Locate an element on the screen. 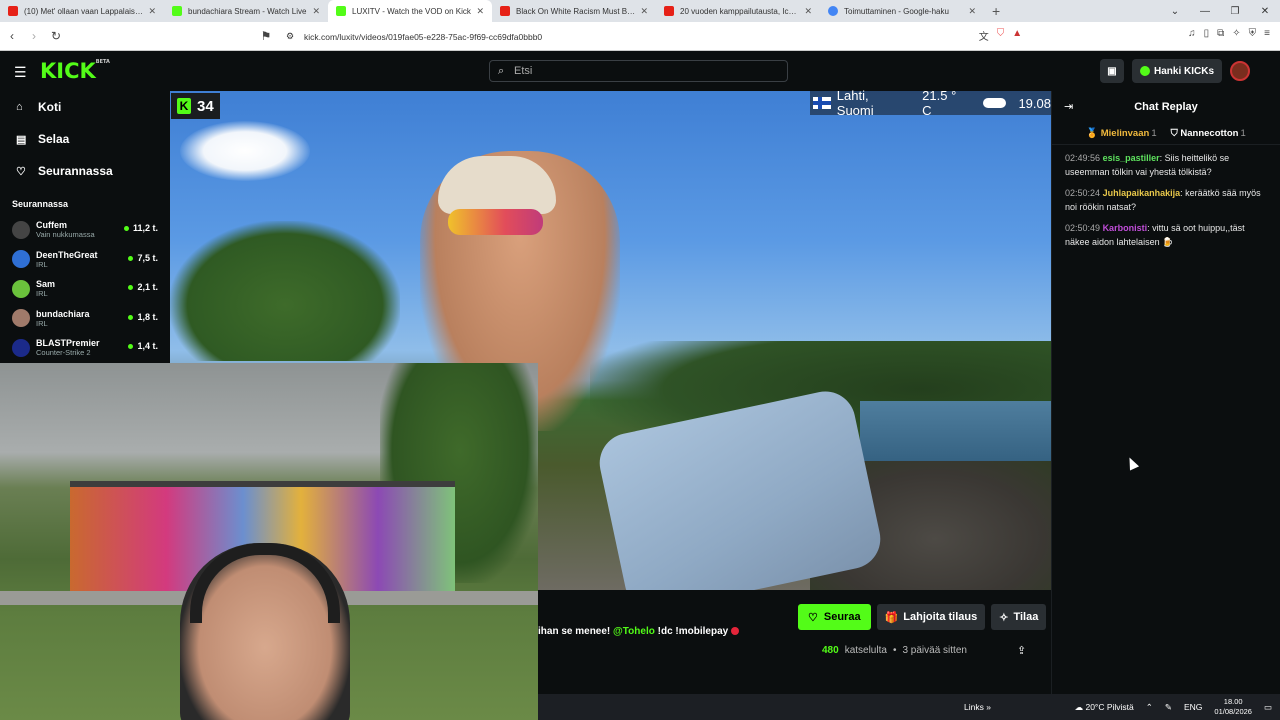 The width and height of the screenshot is (1280, 720). window-controls: ⌄ — ❐ ✕ is located at coordinates (1220, 11).